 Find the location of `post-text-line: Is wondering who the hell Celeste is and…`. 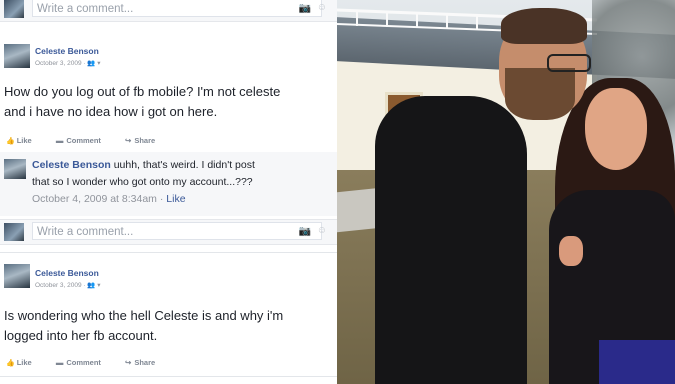

post-text-line: Is wondering who the hell Celeste is and… is located at coordinates (144, 315).